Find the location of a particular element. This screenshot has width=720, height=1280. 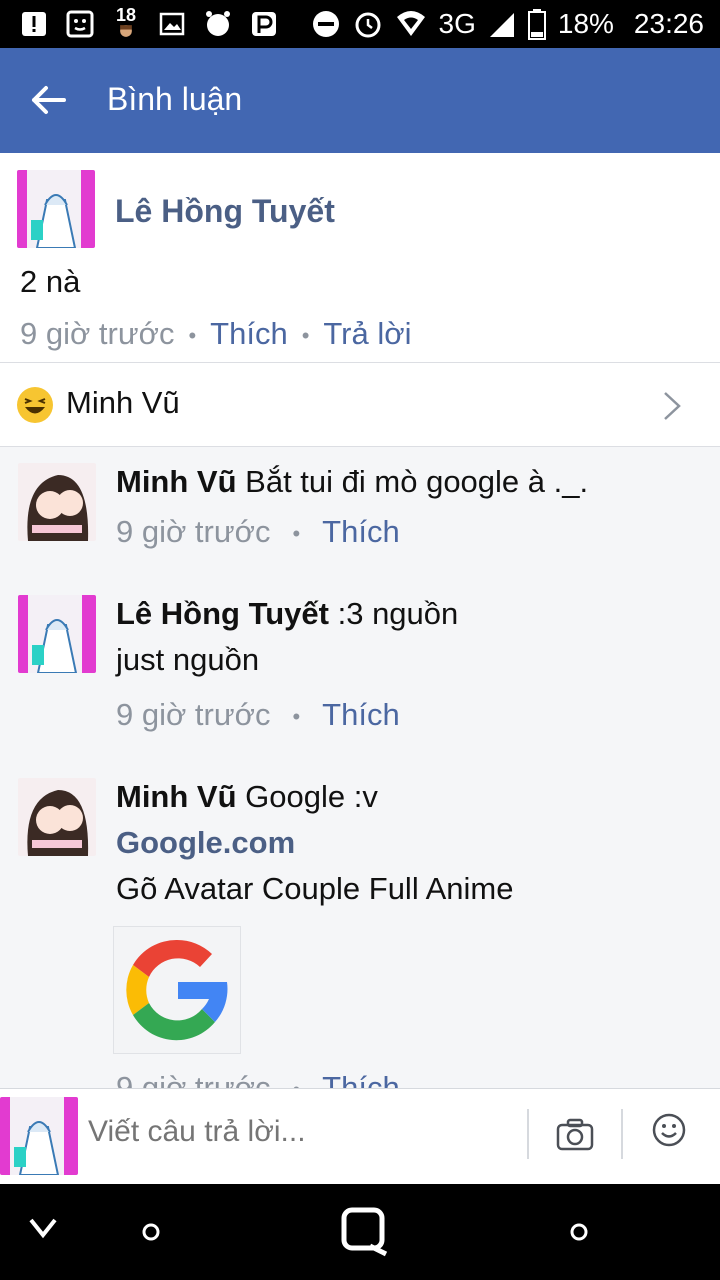

reply-text-line2: just nguồn is located at coordinates (188, 659).